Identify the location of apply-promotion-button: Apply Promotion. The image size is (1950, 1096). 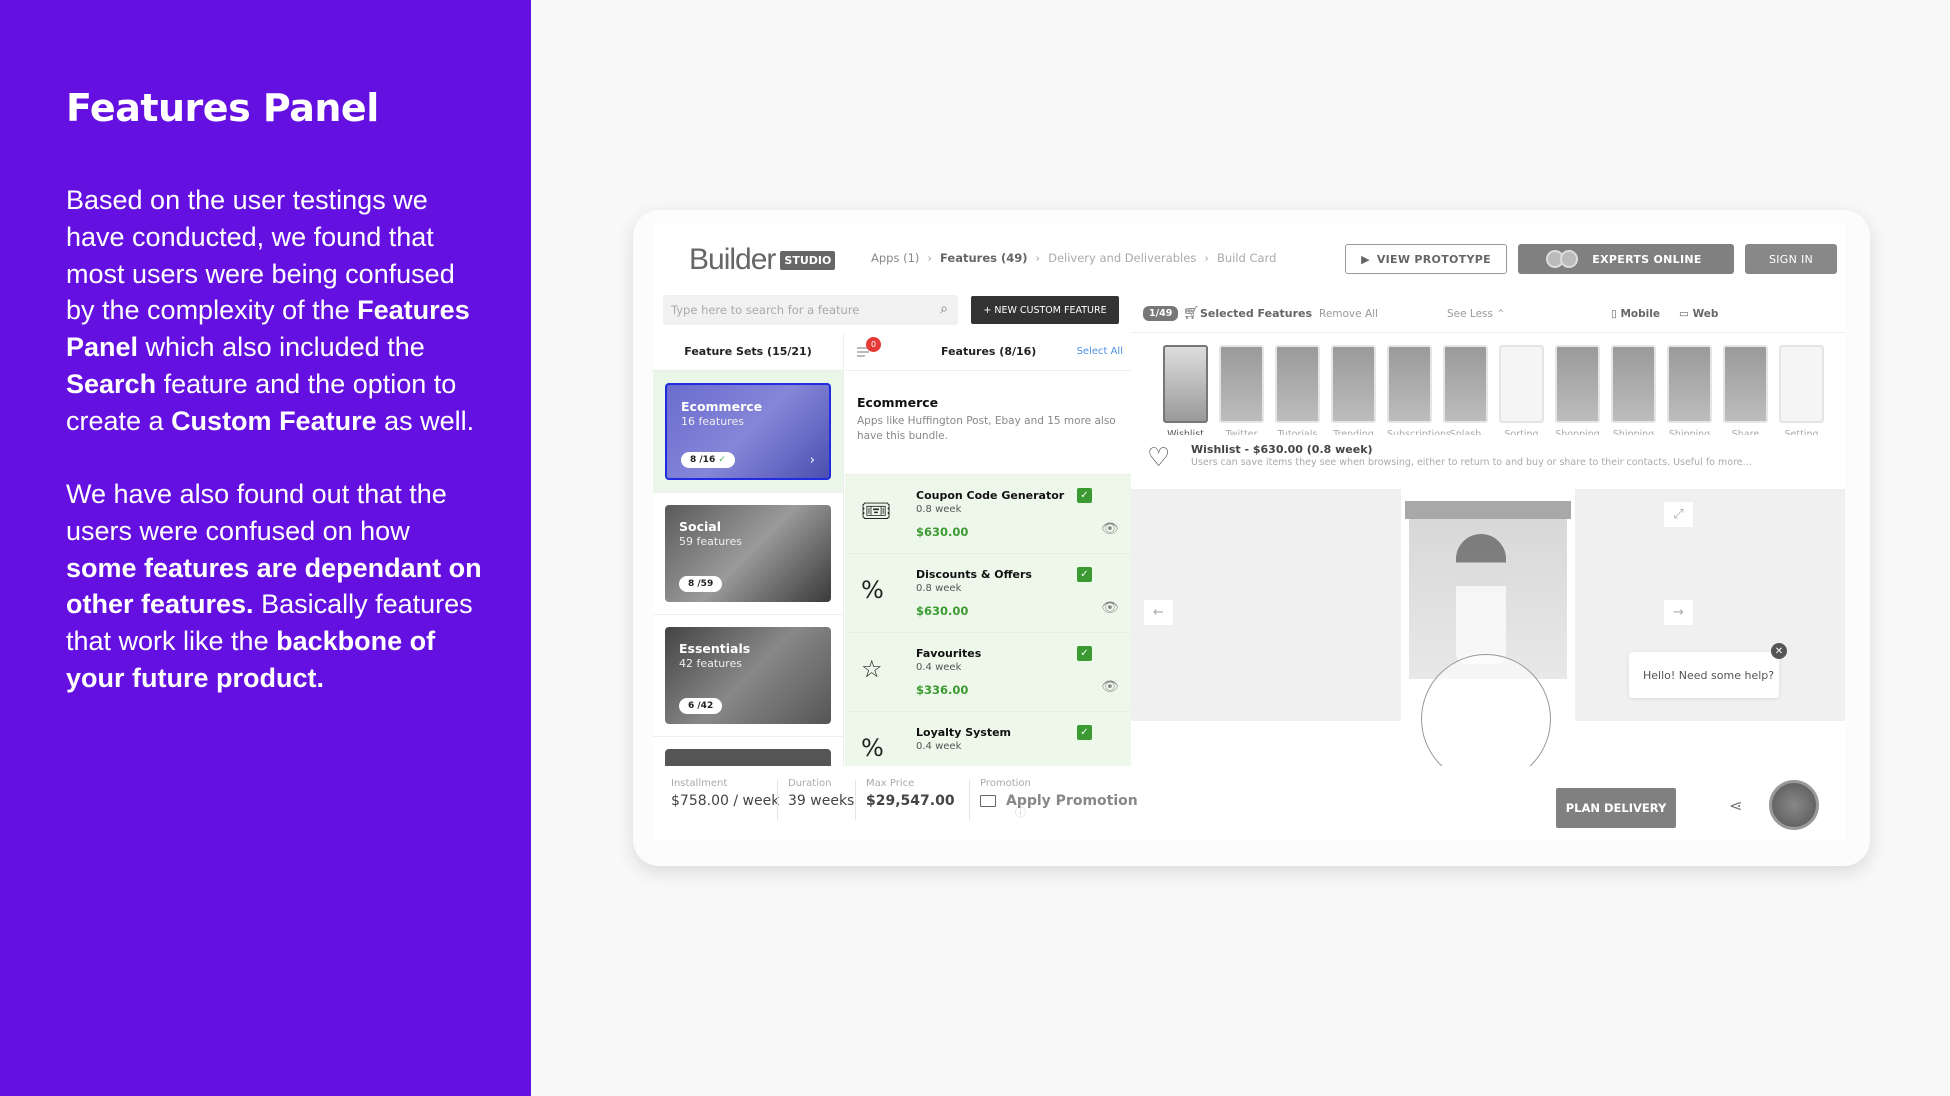
(1059, 801).